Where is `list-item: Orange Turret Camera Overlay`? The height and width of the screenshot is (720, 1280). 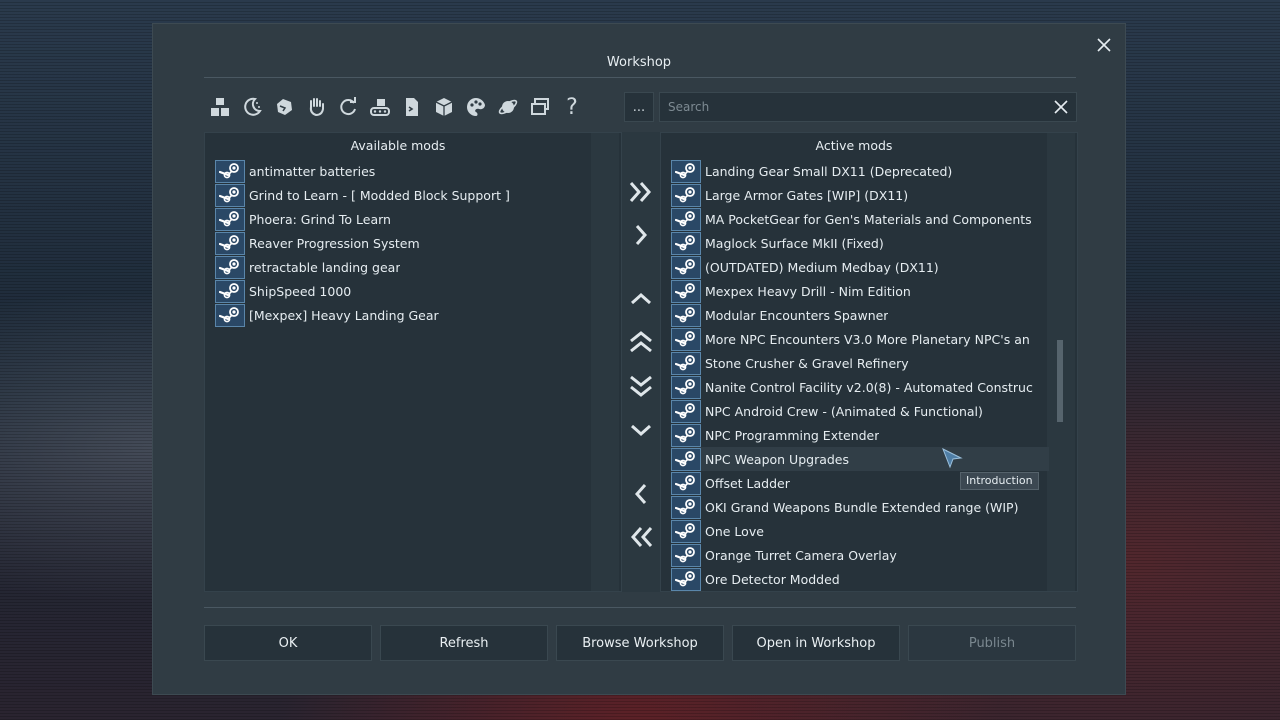
list-item: Orange Turret Camera Overlay is located at coordinates (860, 555).